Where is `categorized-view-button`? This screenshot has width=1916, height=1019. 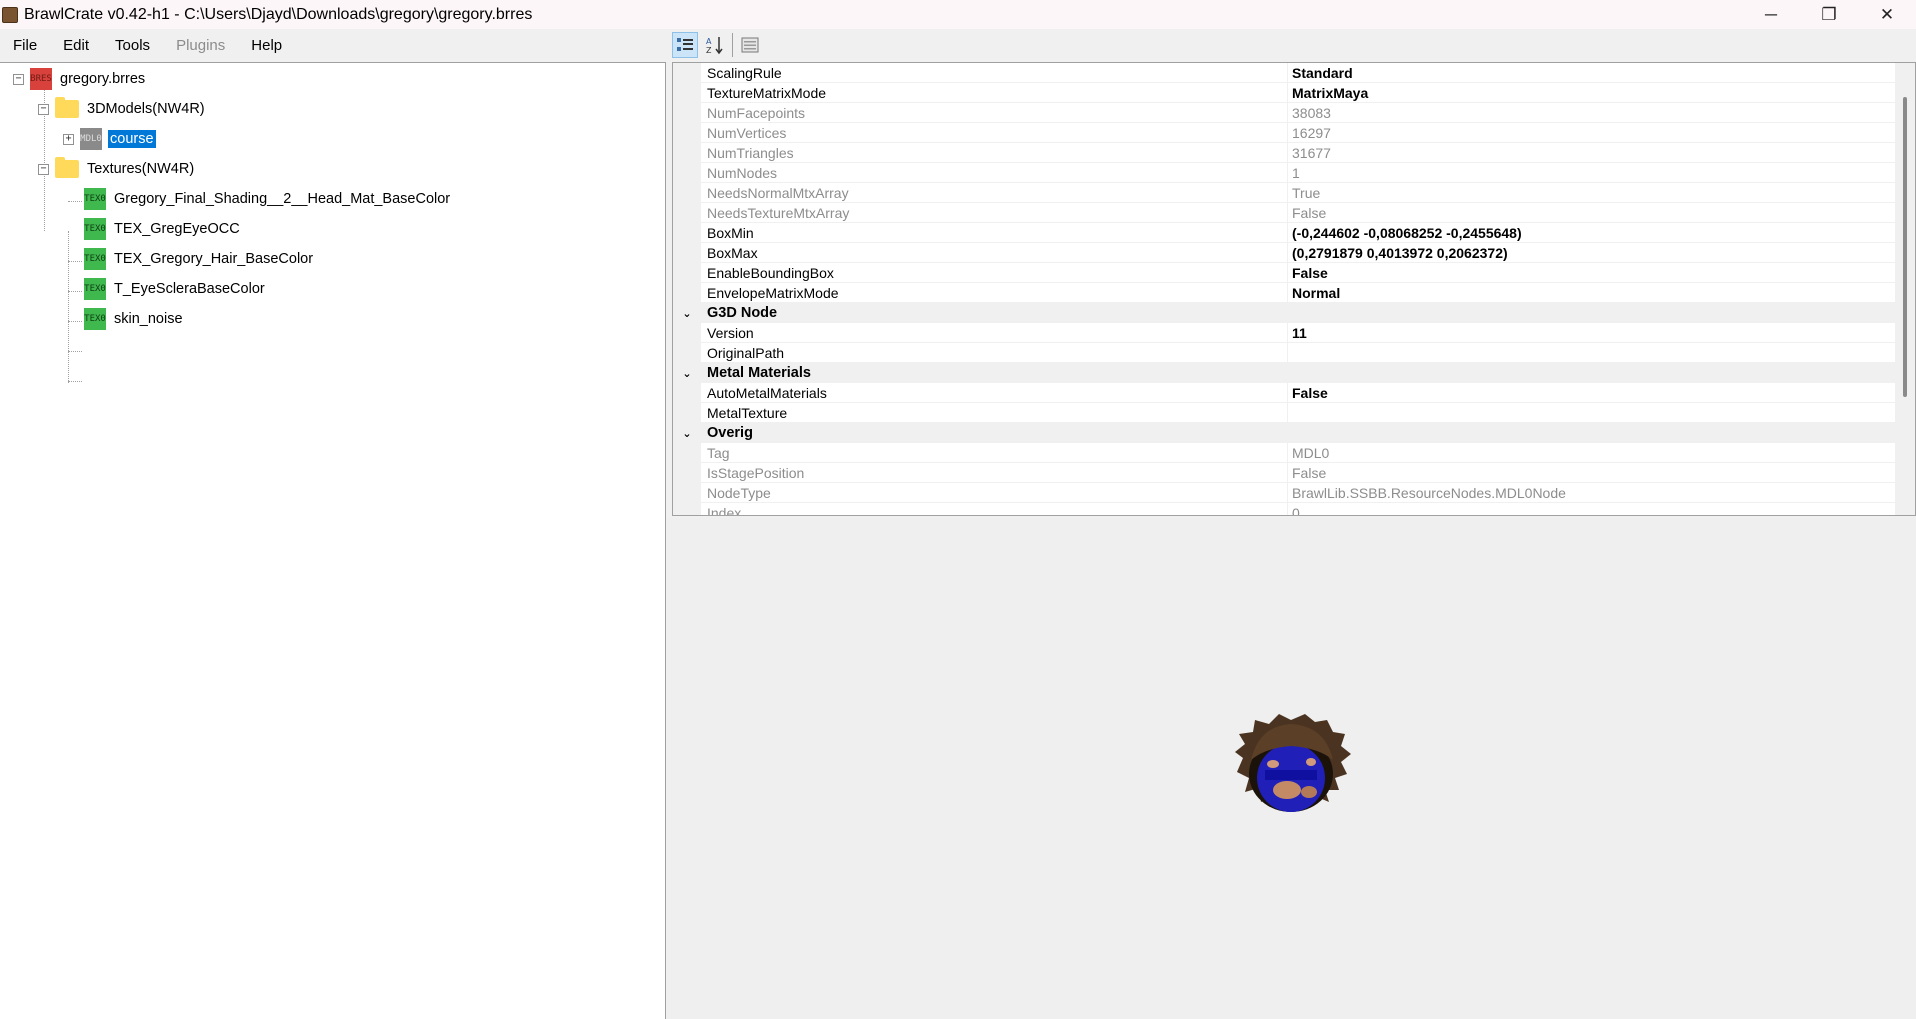
categorized-view-button is located at coordinates (685, 45).